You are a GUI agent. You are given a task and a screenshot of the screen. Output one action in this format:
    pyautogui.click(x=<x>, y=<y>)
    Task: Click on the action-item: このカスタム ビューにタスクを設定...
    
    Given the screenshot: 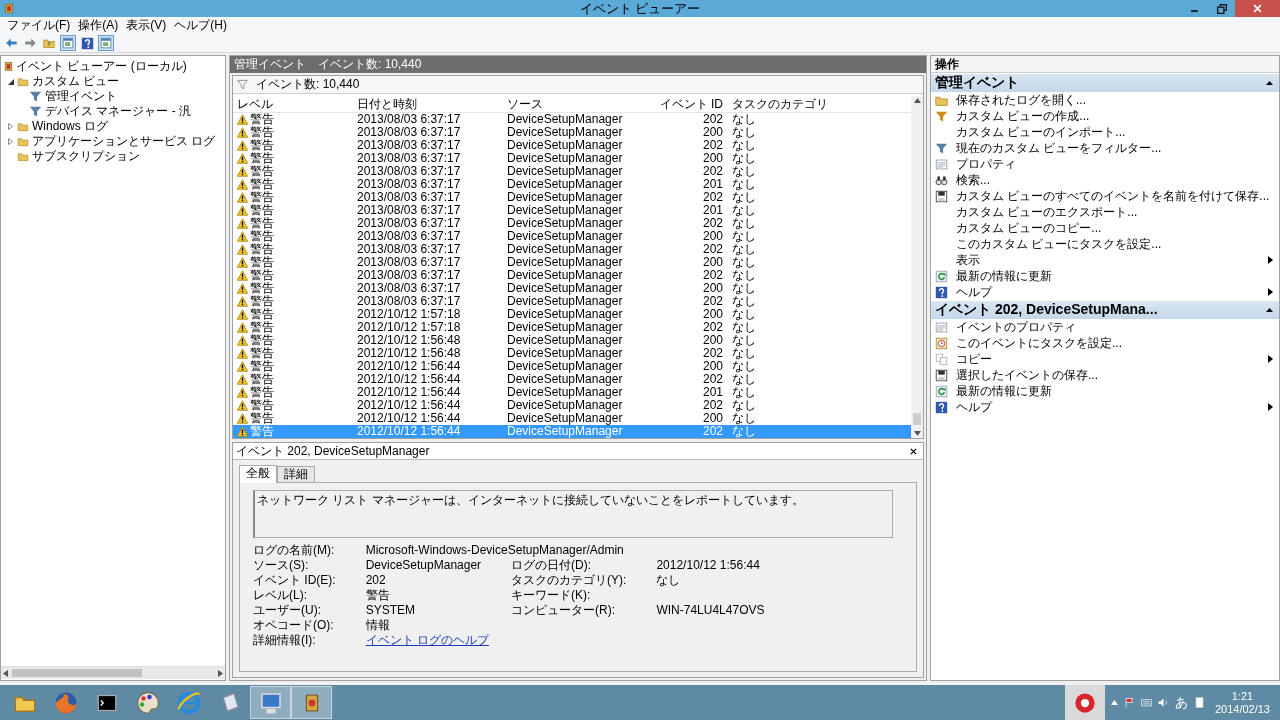 What is the action you would take?
    pyautogui.click(x=1105, y=244)
    